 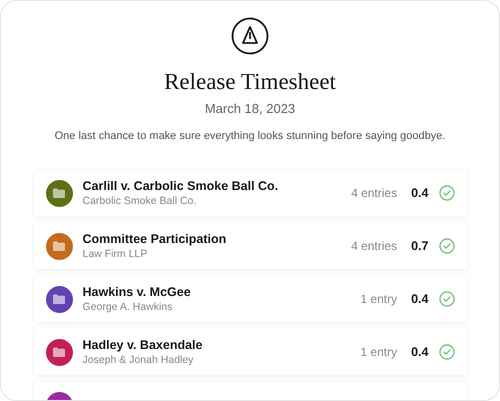 What do you see at coordinates (137, 292) in the screenshot?
I see `matter-title: Hawkins v. McGee` at bounding box center [137, 292].